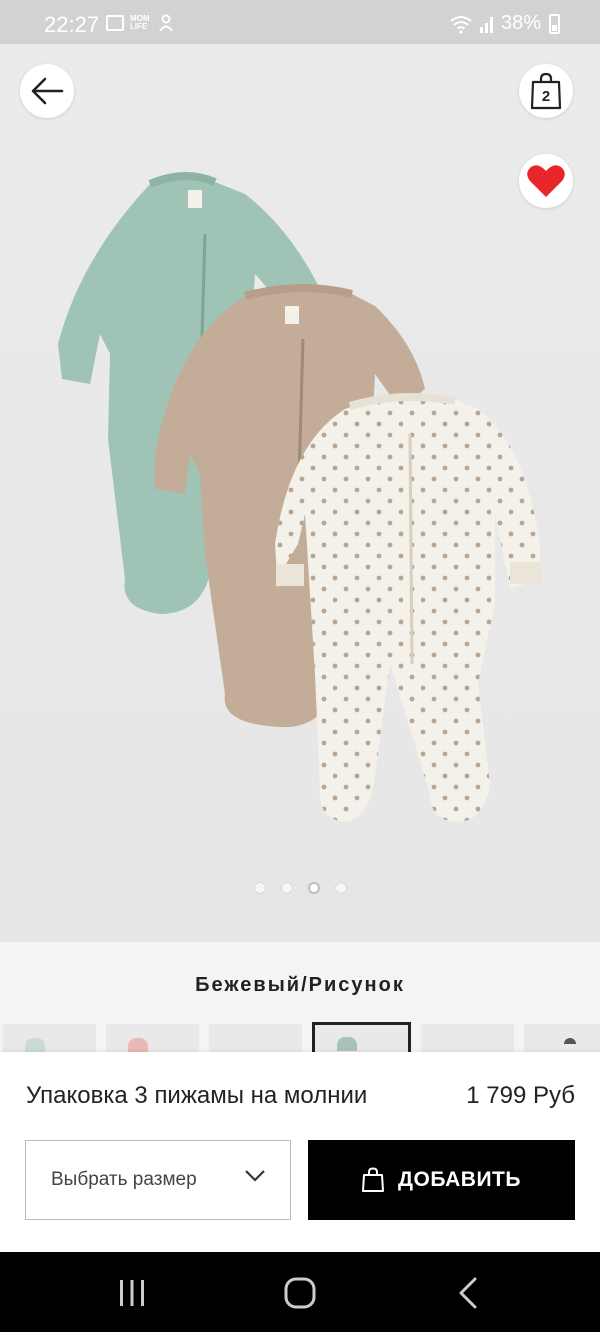  Describe the element at coordinates (546, 96) in the screenshot. I see `cart-count: 2` at that location.